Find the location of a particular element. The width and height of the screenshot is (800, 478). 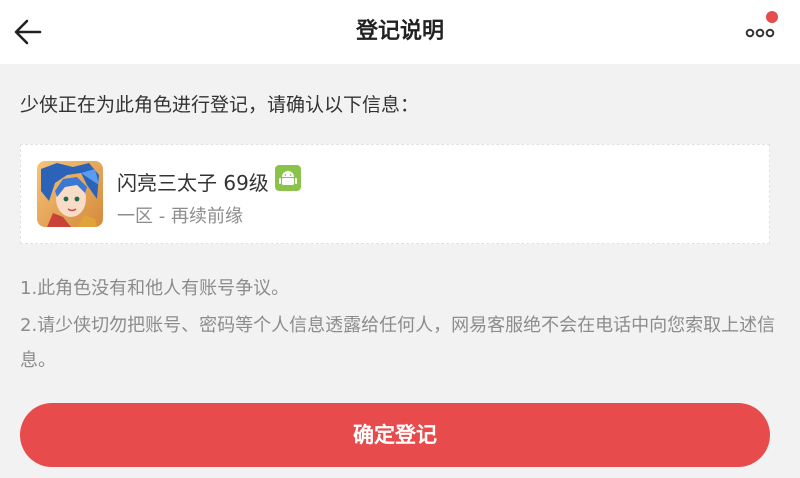

page-title: 登记说明 is located at coordinates (399, 31).